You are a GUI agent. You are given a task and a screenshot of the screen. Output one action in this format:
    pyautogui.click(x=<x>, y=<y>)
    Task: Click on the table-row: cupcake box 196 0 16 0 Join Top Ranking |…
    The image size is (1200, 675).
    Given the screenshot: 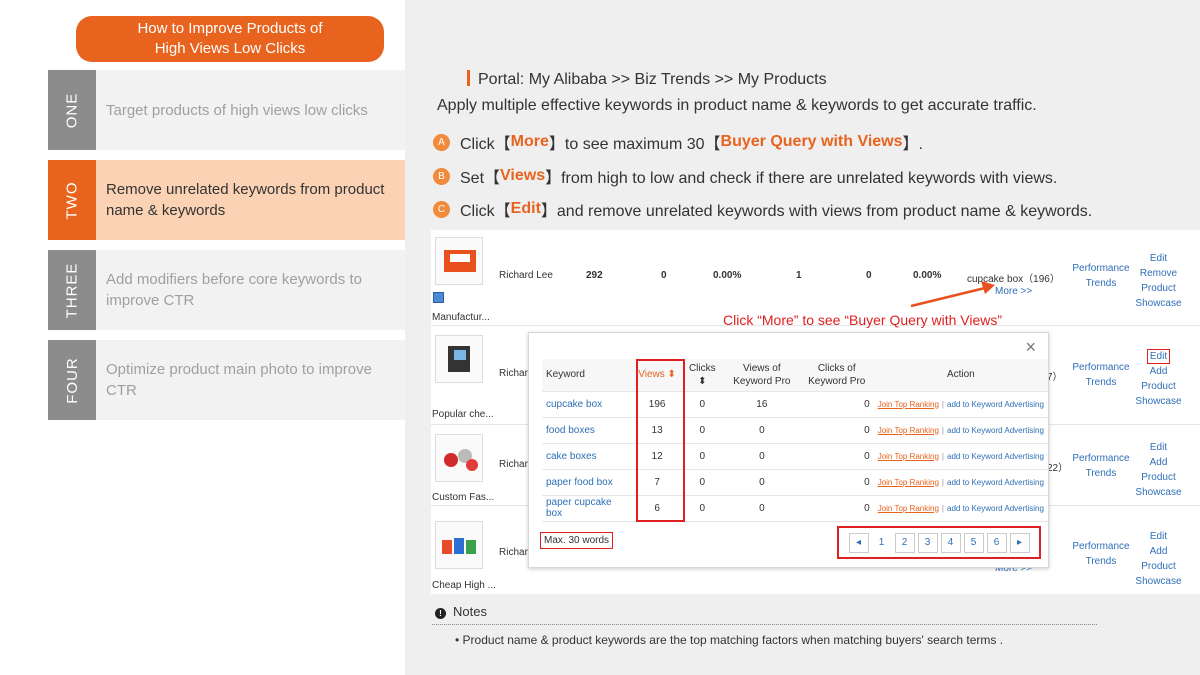 What is the action you would take?
    pyautogui.click(x=795, y=404)
    